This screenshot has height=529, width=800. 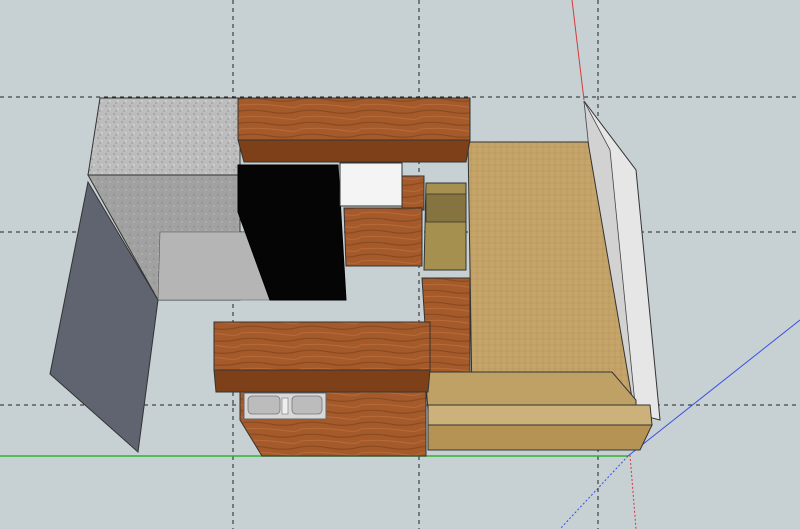 I want to click on upper-cabinet, so click(x=354, y=130).